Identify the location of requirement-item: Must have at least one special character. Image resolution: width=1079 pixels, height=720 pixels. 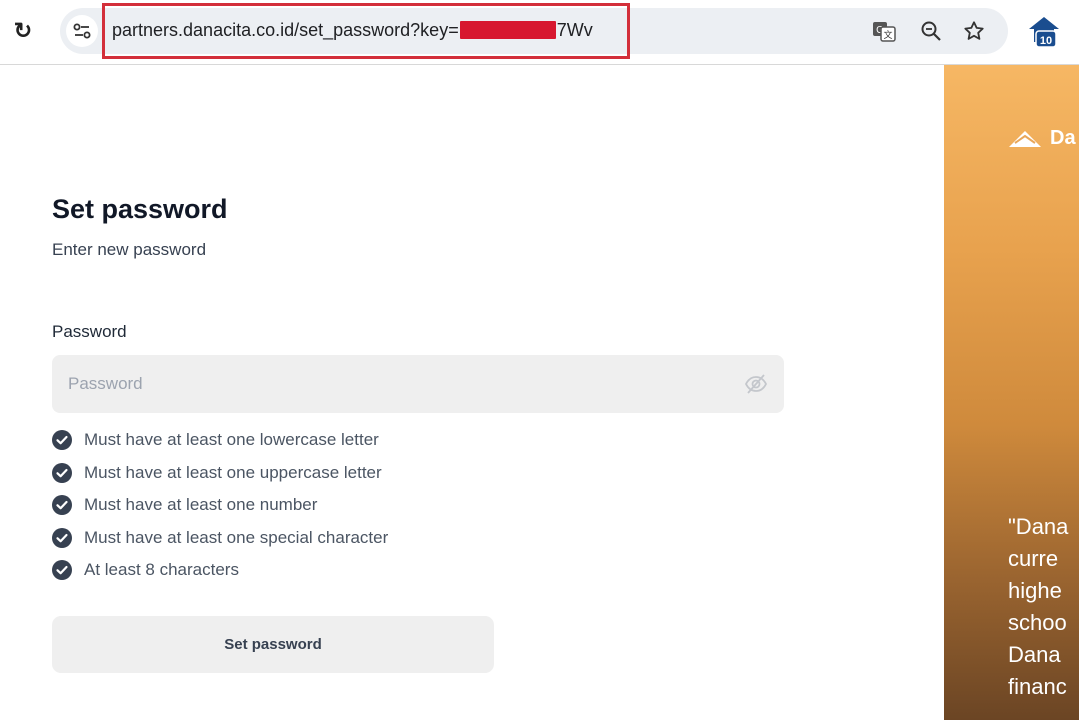
(220, 538).